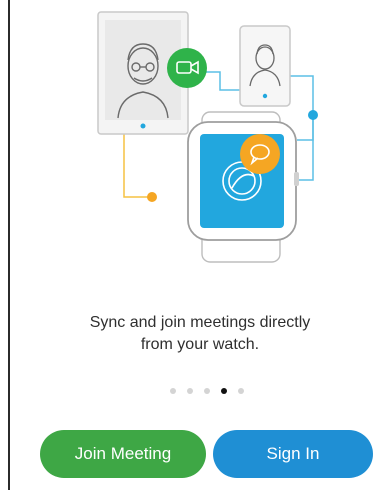 The height and width of the screenshot is (490, 390). I want to click on screen-edge, so click(9, 245).